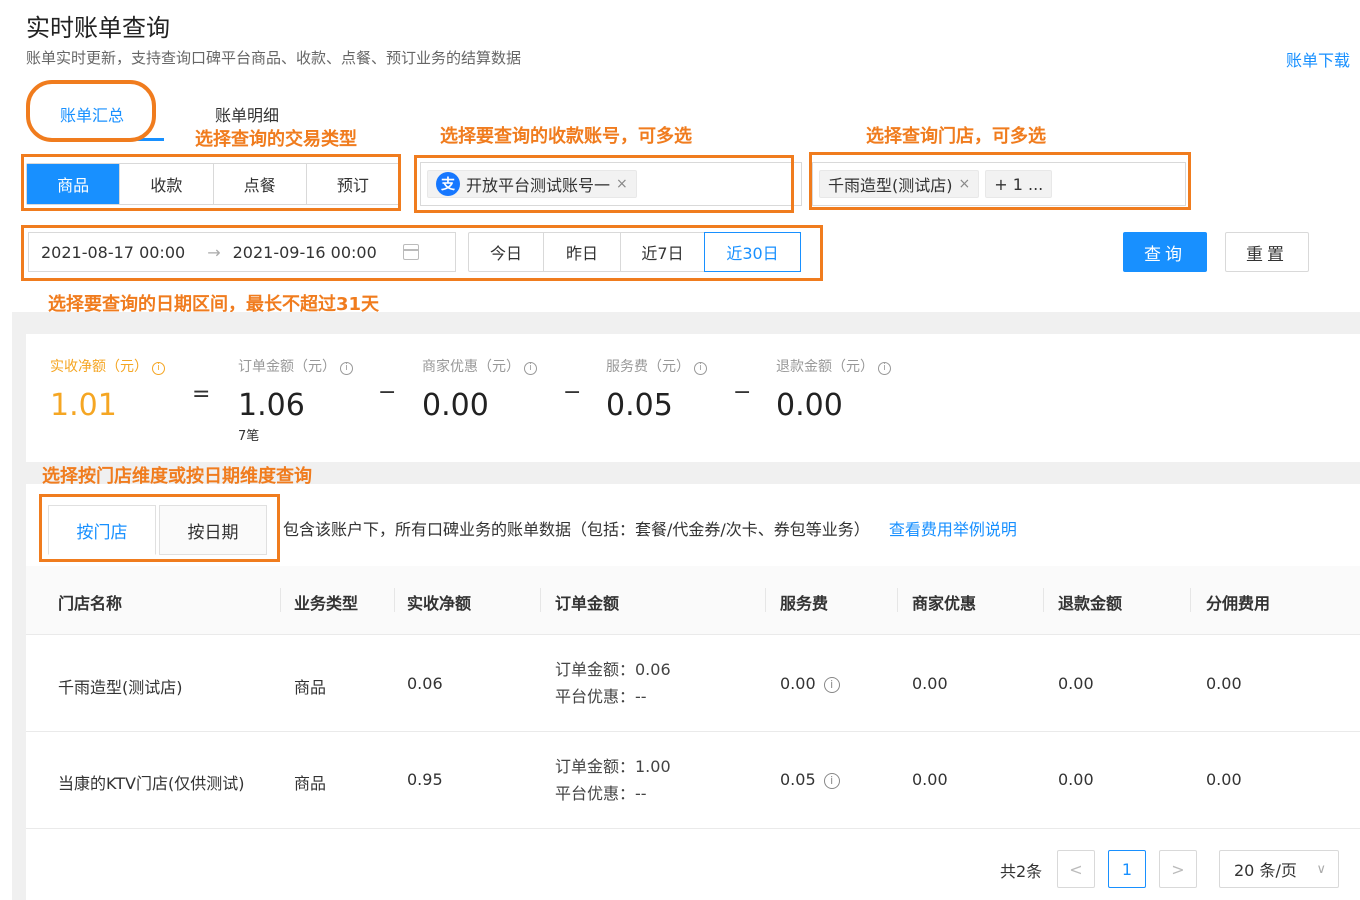 The width and height of the screenshot is (1360, 900). I want to click on annotation-box-dimension, so click(159, 528).